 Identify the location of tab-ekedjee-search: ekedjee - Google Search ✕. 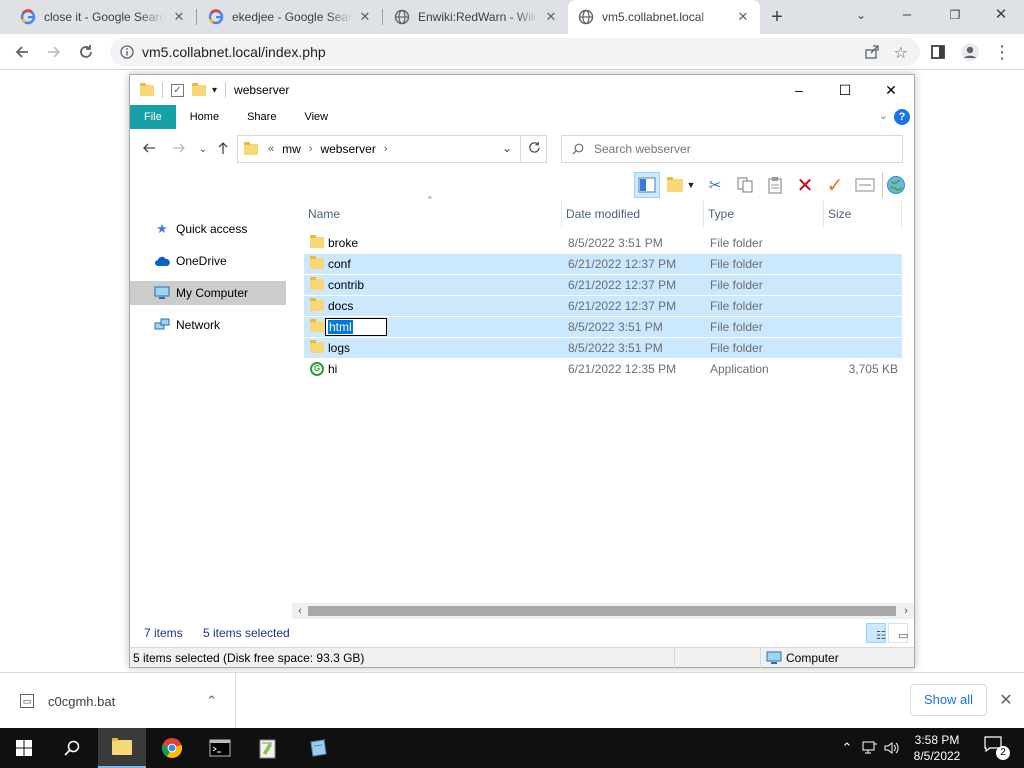
(290, 17).